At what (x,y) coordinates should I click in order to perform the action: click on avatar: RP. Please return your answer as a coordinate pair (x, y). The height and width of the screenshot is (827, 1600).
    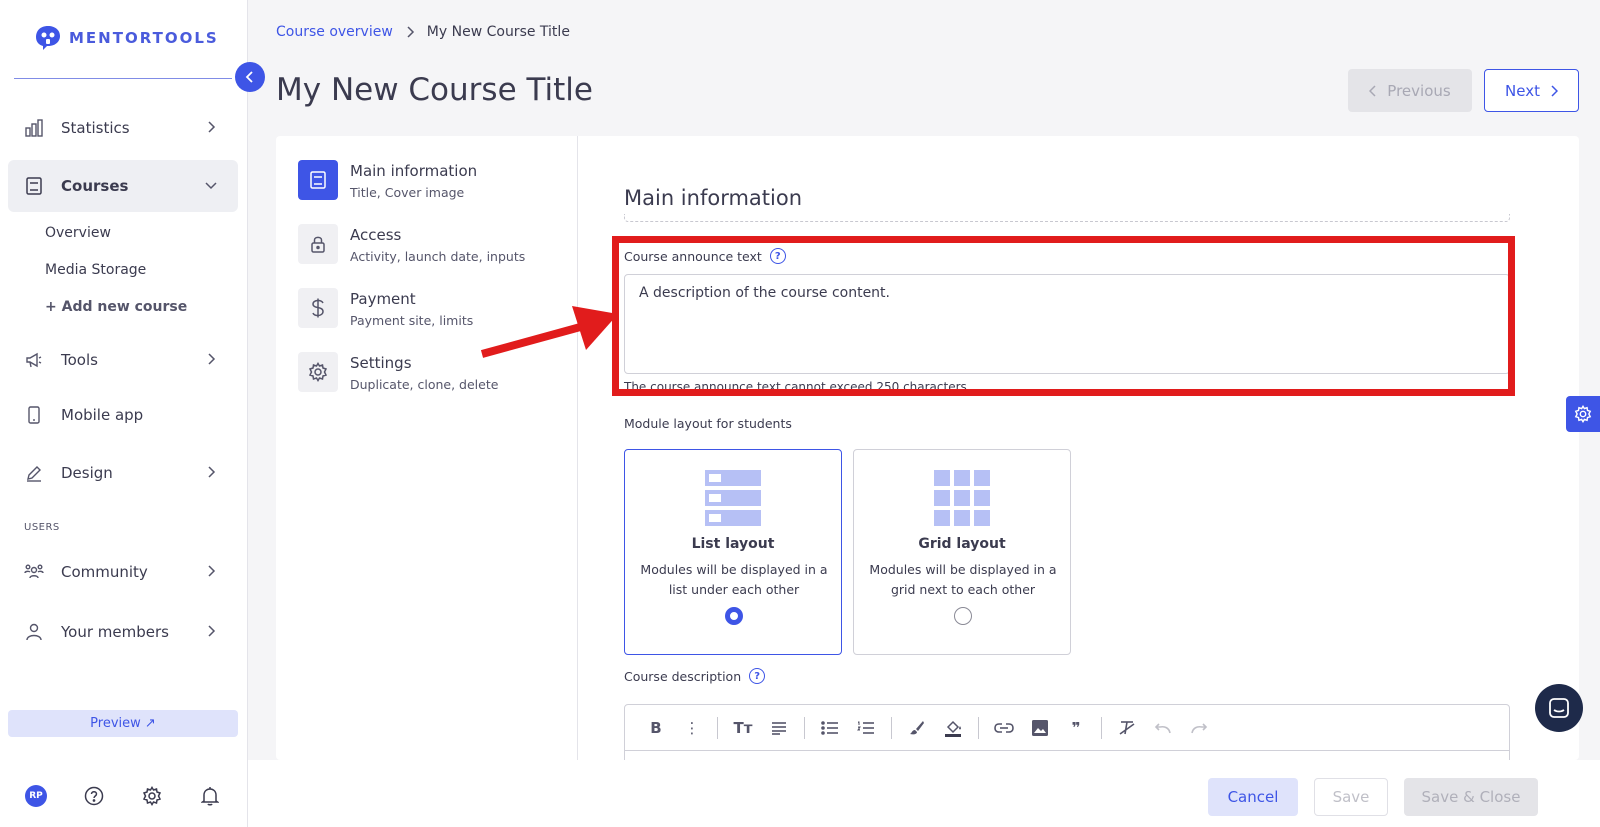
    Looking at the image, I should click on (36, 796).